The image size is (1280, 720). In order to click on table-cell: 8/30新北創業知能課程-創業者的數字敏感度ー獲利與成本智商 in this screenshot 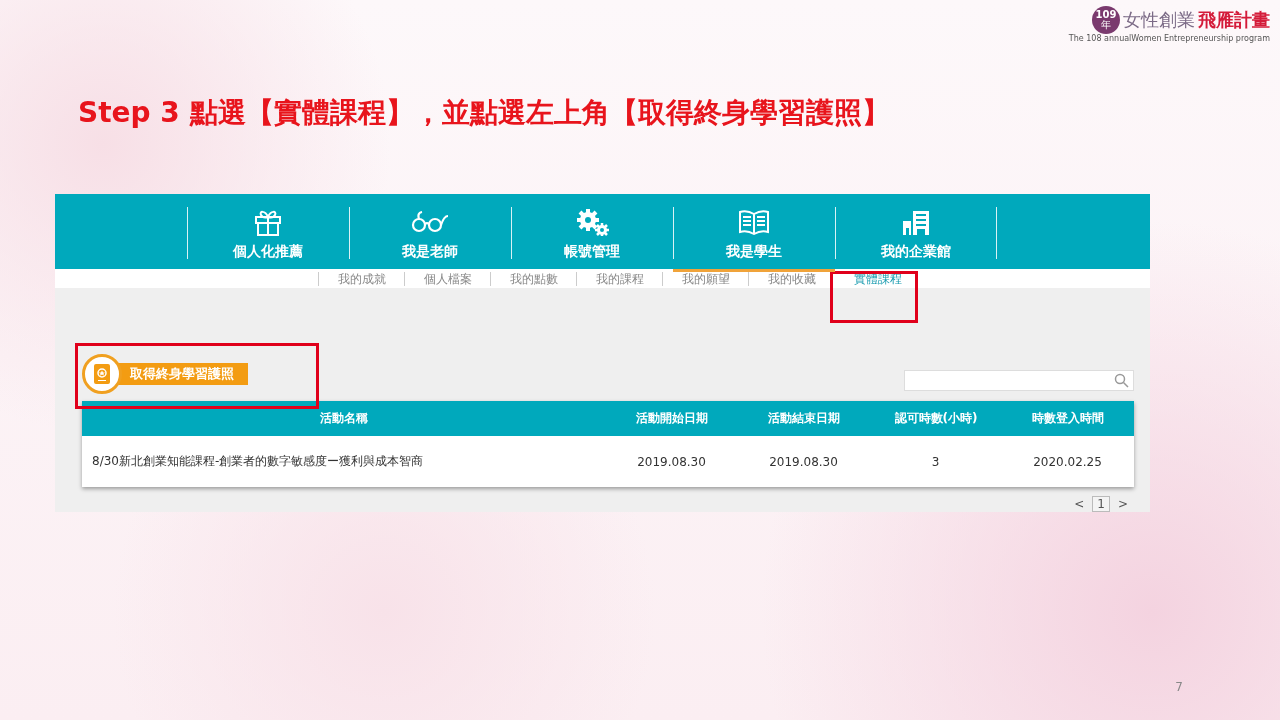, I will do `click(344, 461)`.